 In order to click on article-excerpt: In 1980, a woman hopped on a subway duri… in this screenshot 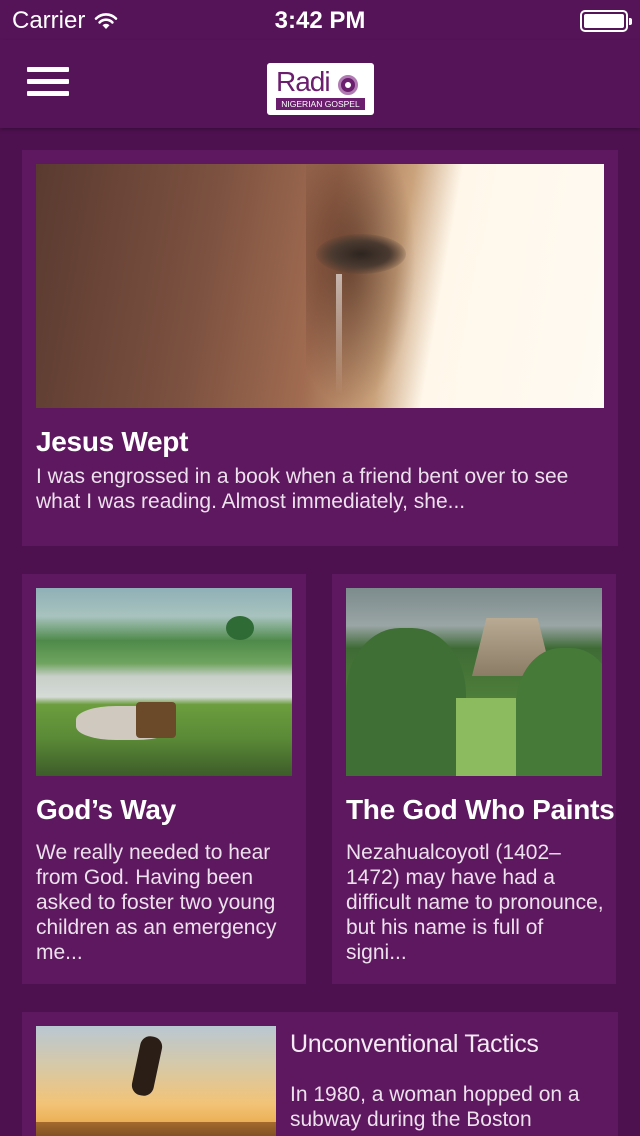, I will do `click(435, 1107)`.